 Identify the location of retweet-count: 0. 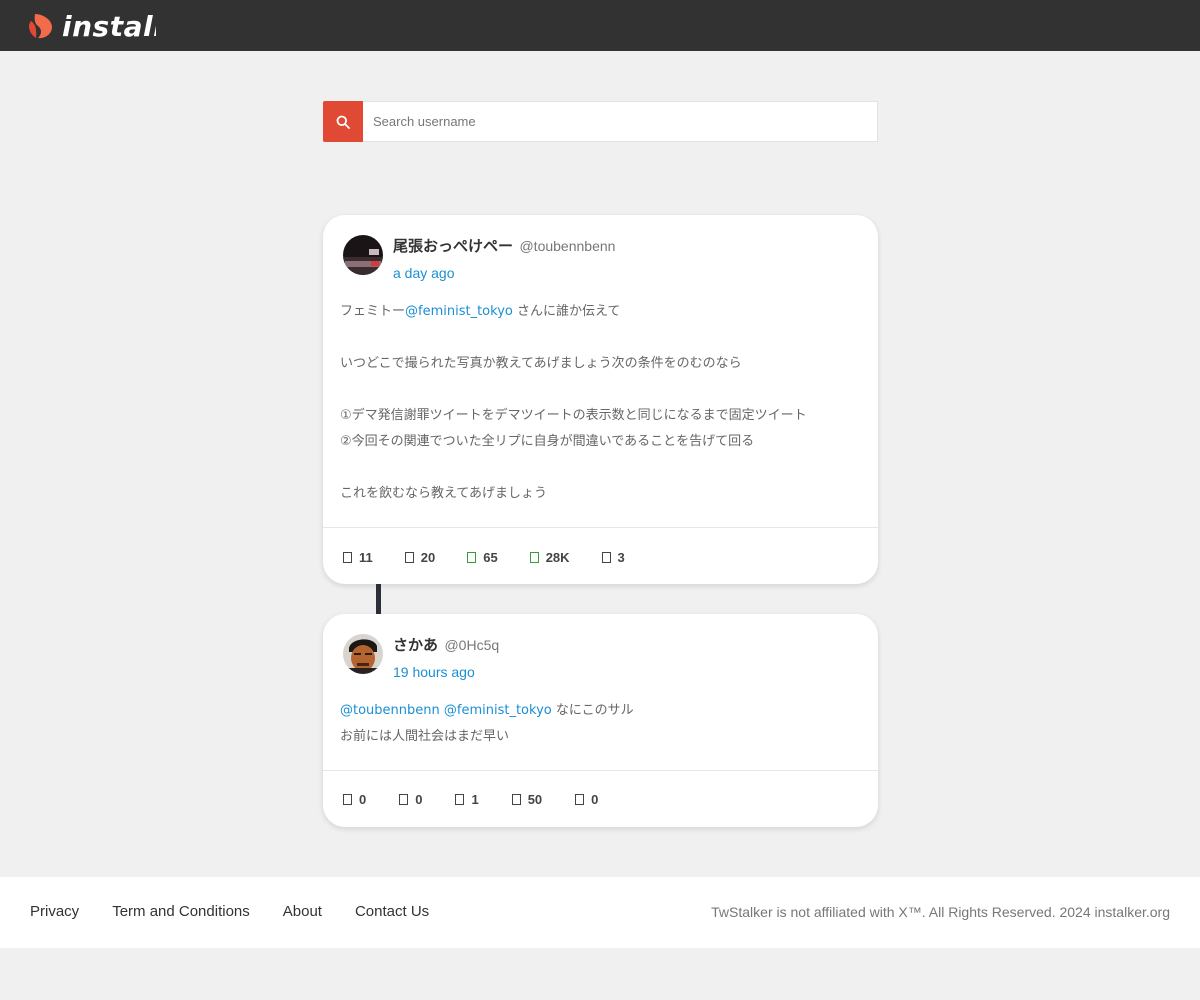
(410, 799).